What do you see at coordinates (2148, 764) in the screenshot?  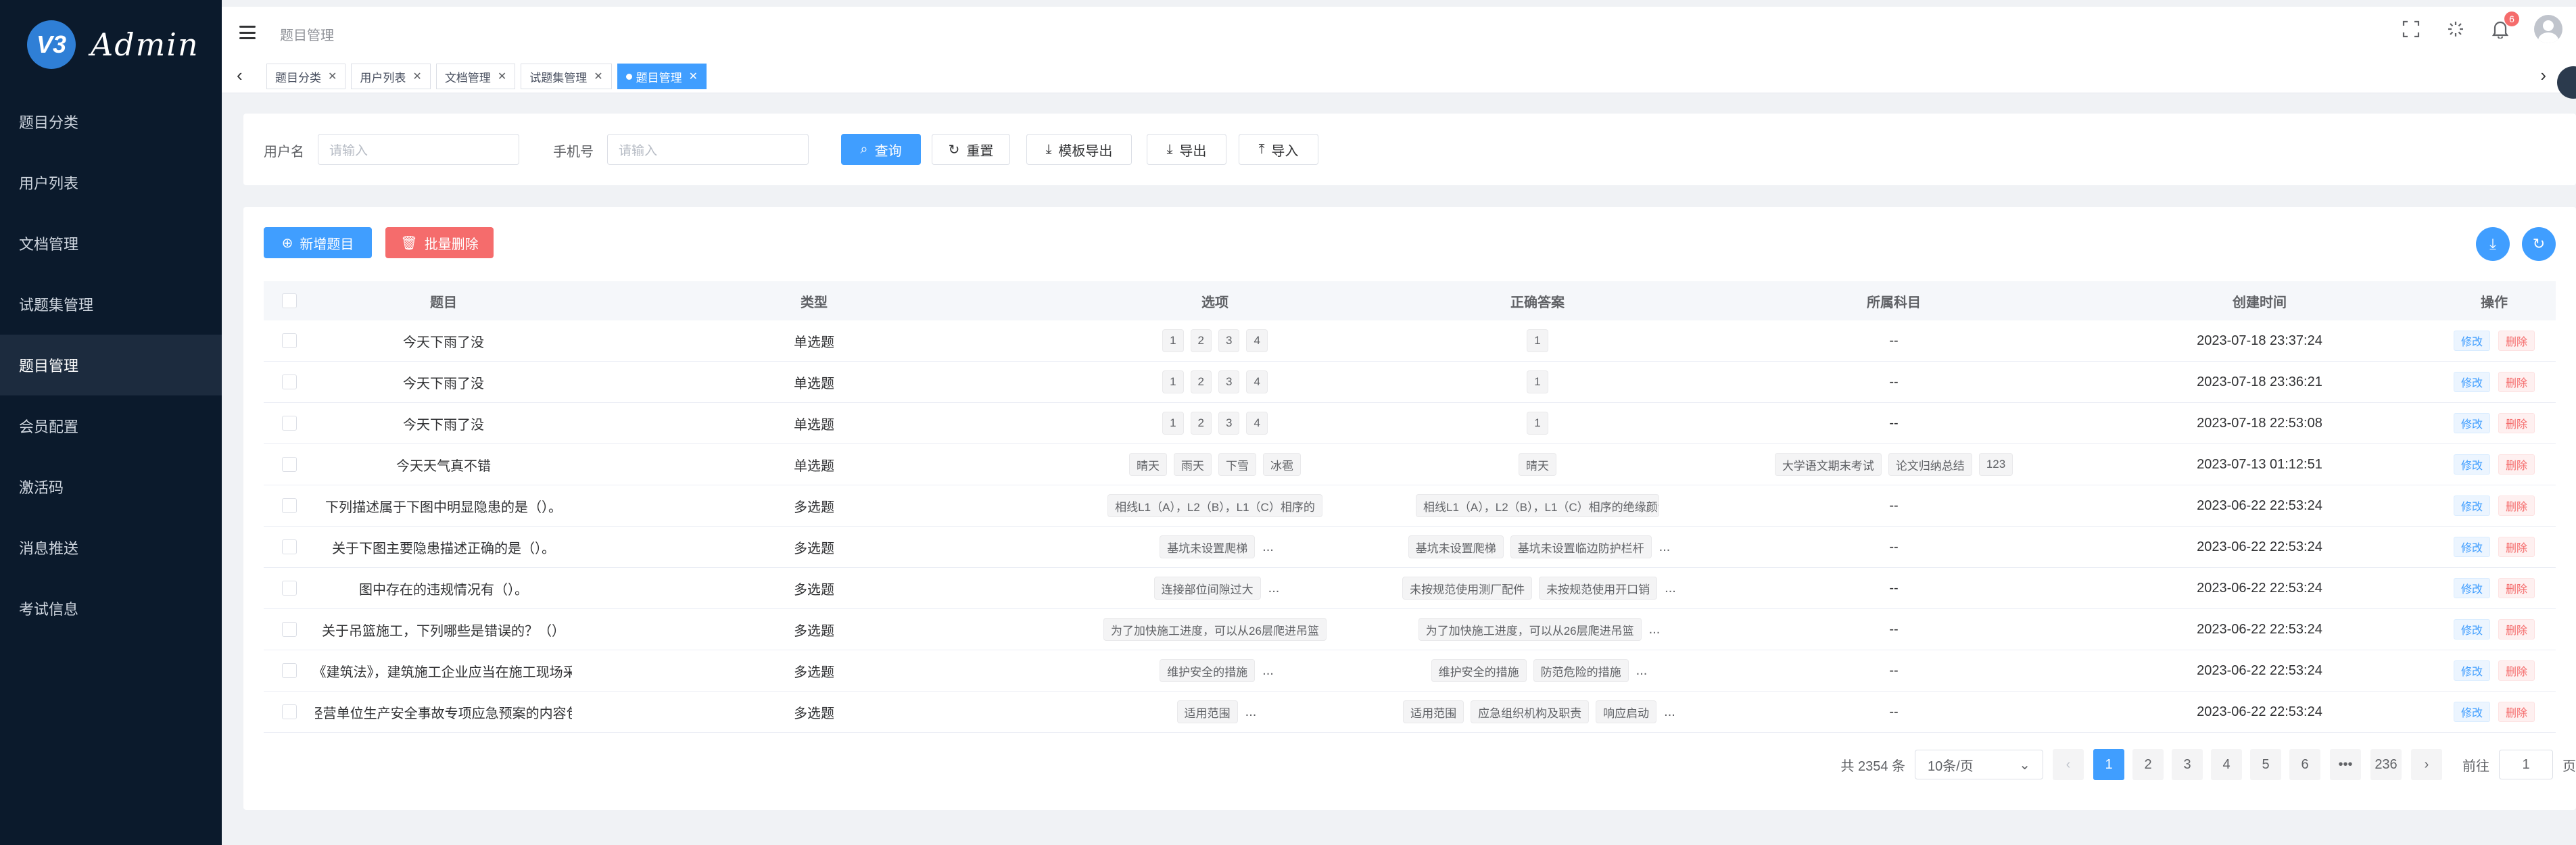 I see `page-button: 2` at bounding box center [2148, 764].